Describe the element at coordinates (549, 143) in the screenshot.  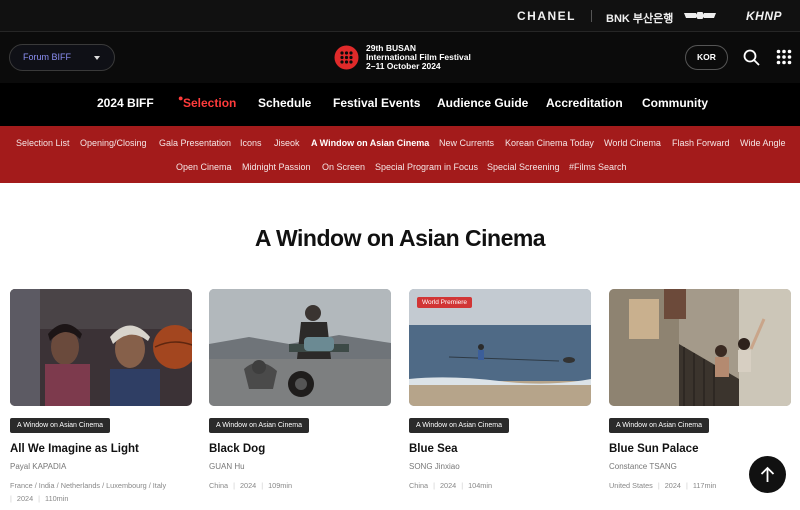
I see `subnav-korean-cinema-today: Korean Cinema Today` at that location.